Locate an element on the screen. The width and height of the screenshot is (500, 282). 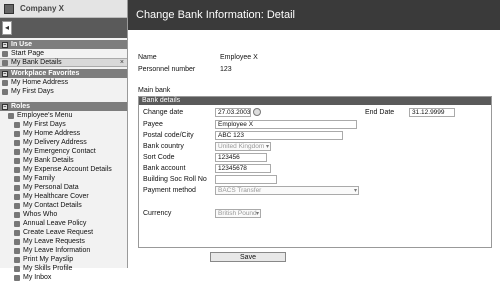
role-item: Annual Leave Policy is located at coordinates (63, 223).